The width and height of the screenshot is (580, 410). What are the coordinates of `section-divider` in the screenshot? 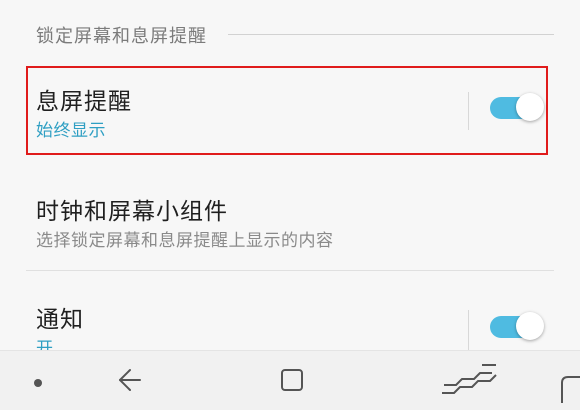 It's located at (391, 34).